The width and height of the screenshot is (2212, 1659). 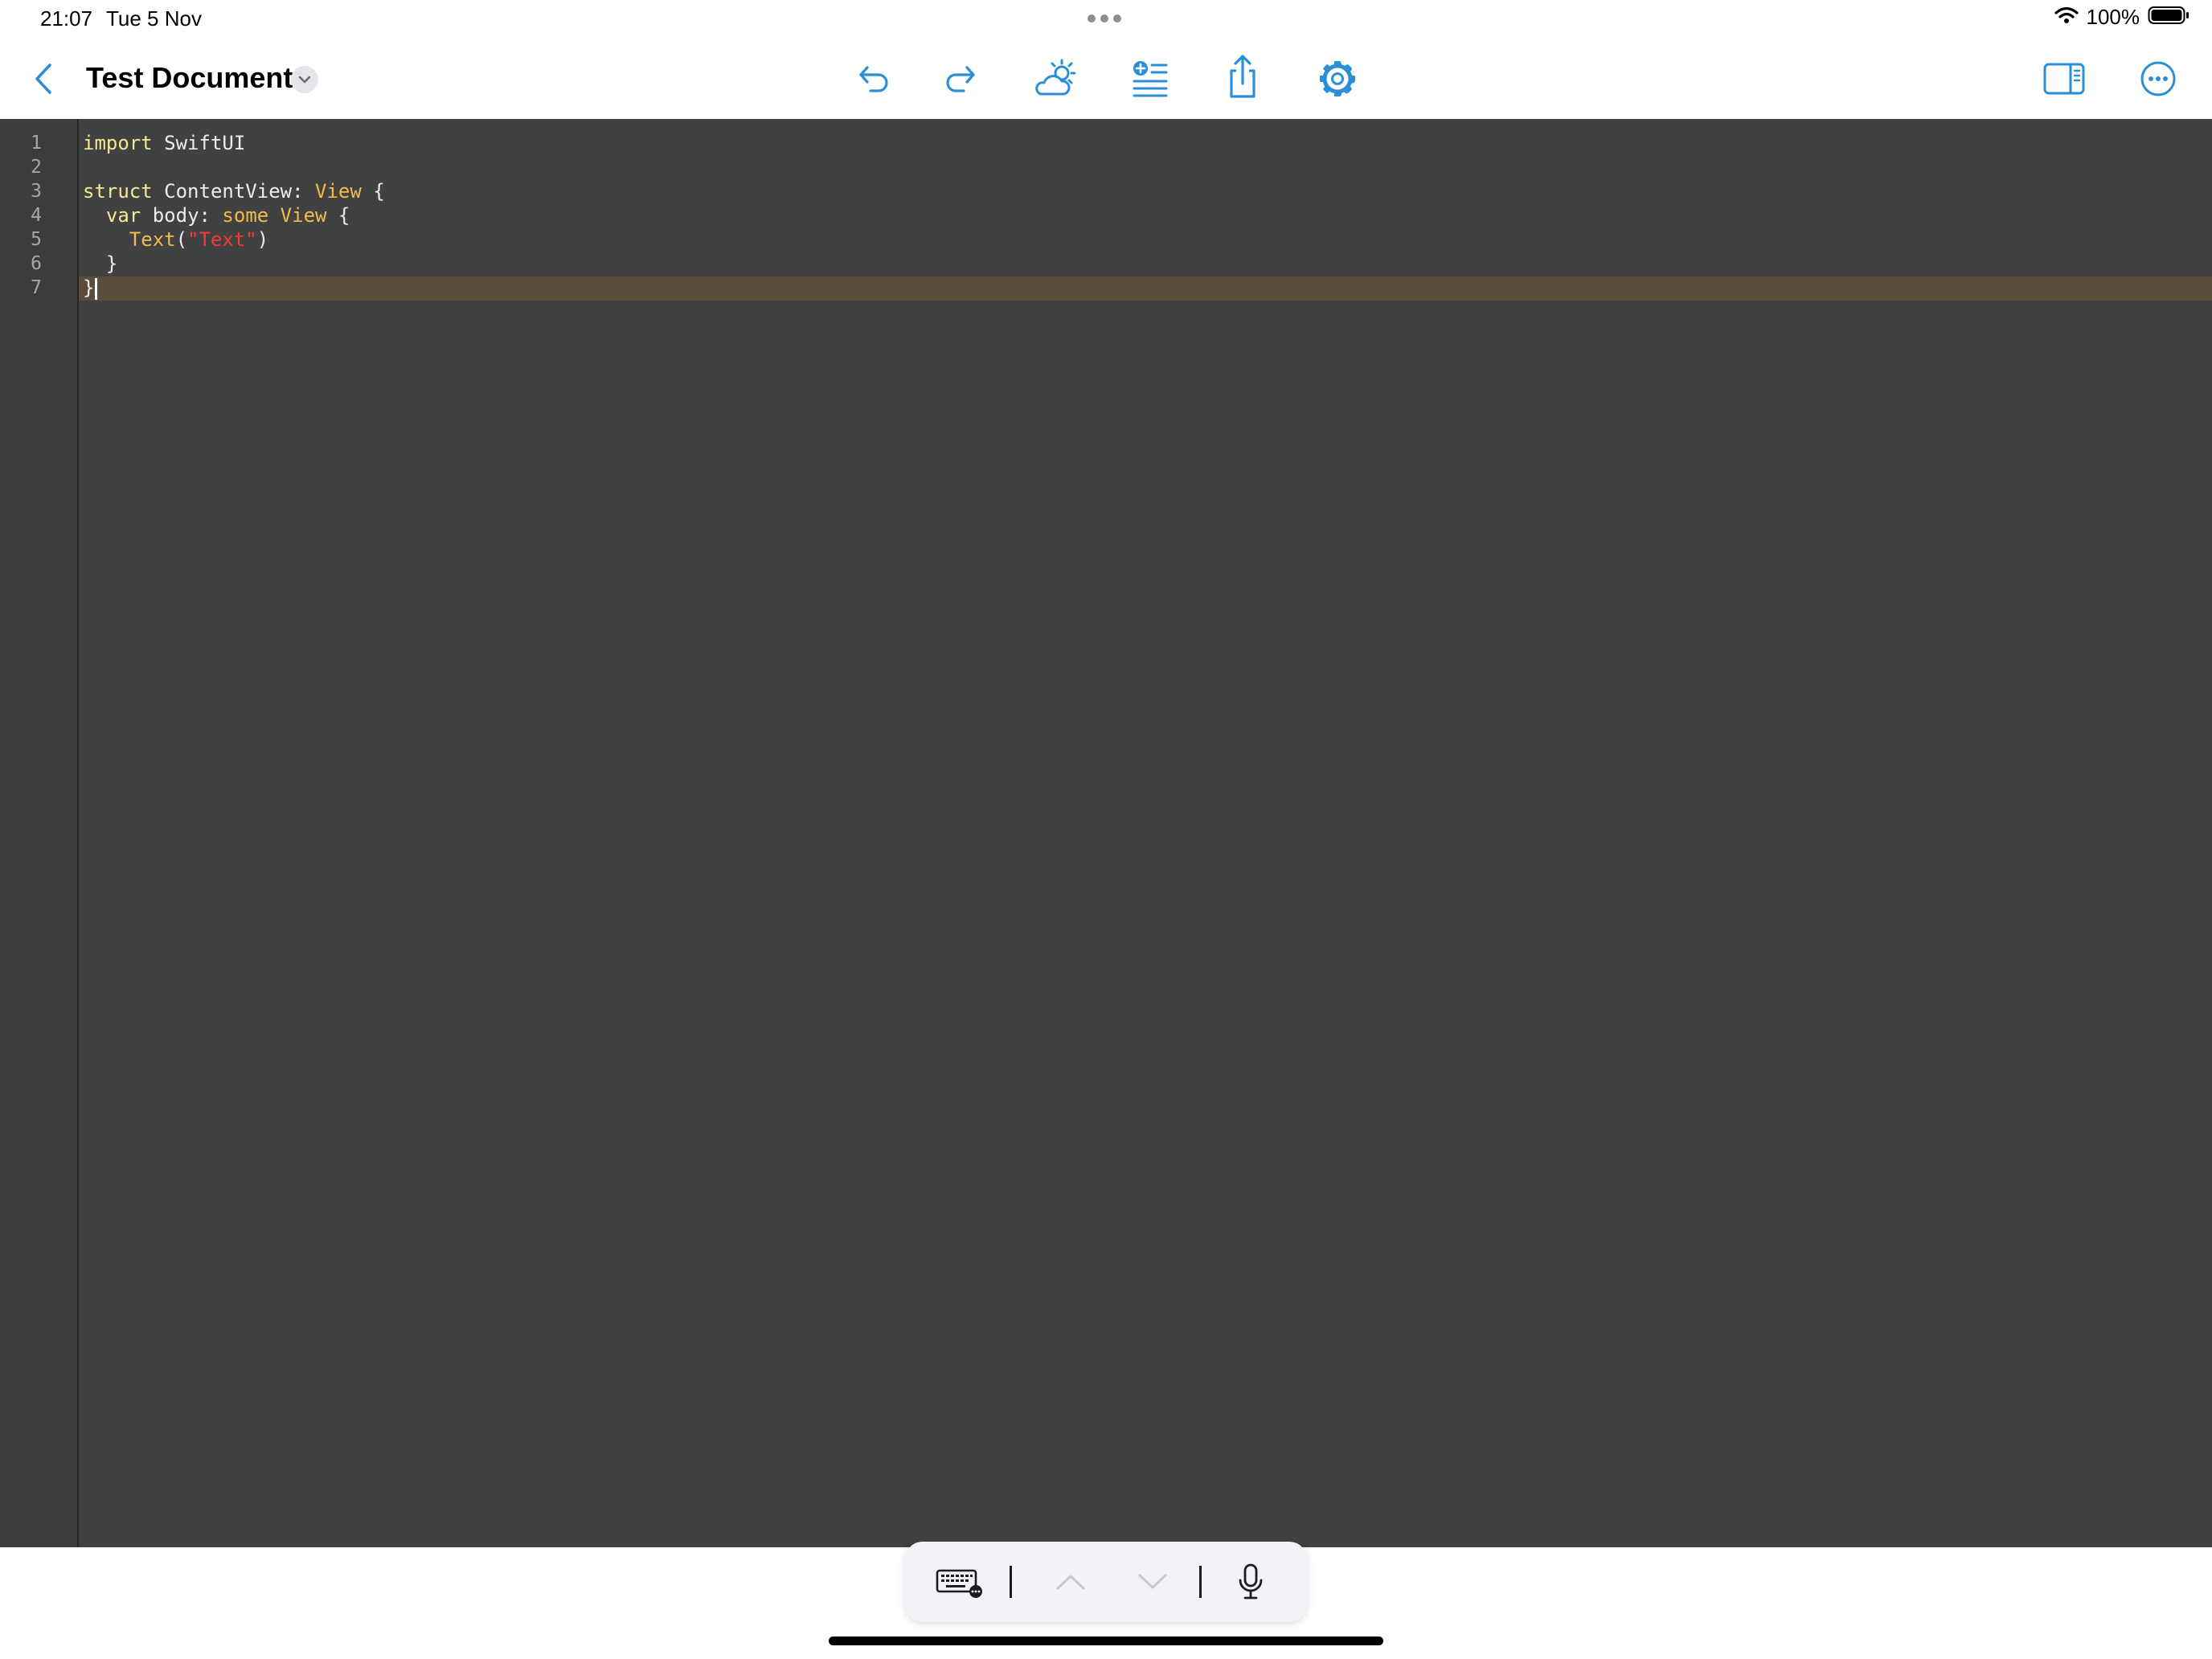 I want to click on sidebar-icon, so click(x=2064, y=79).